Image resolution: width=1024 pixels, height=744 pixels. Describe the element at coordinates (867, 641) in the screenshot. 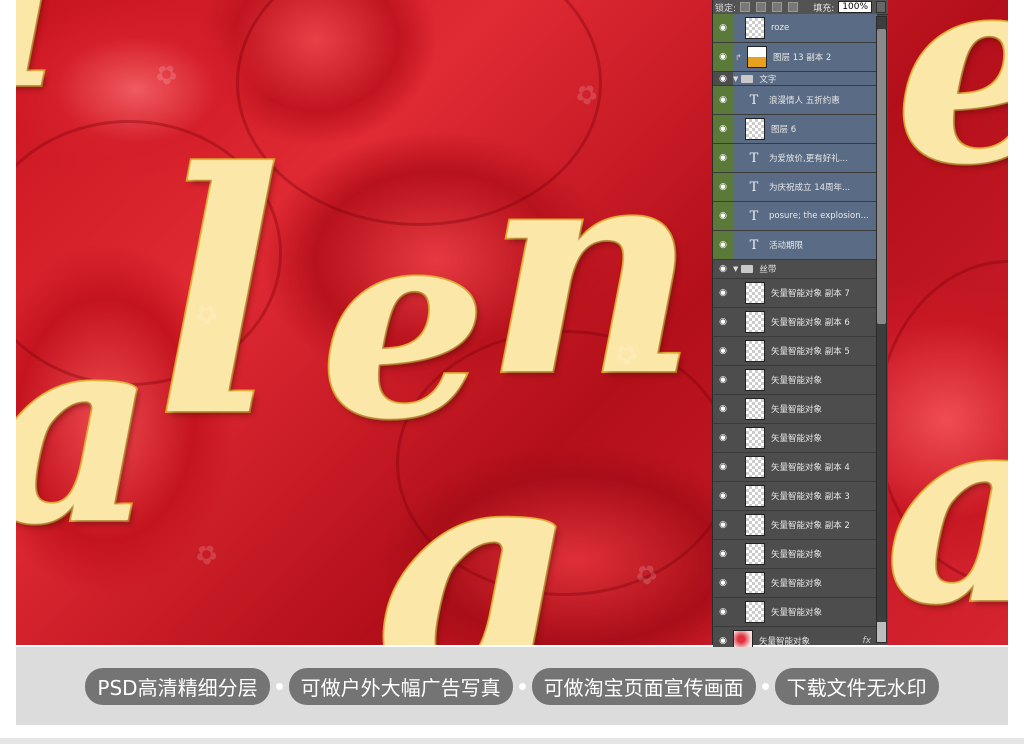

I see `layer-effects-icon: fx` at that location.